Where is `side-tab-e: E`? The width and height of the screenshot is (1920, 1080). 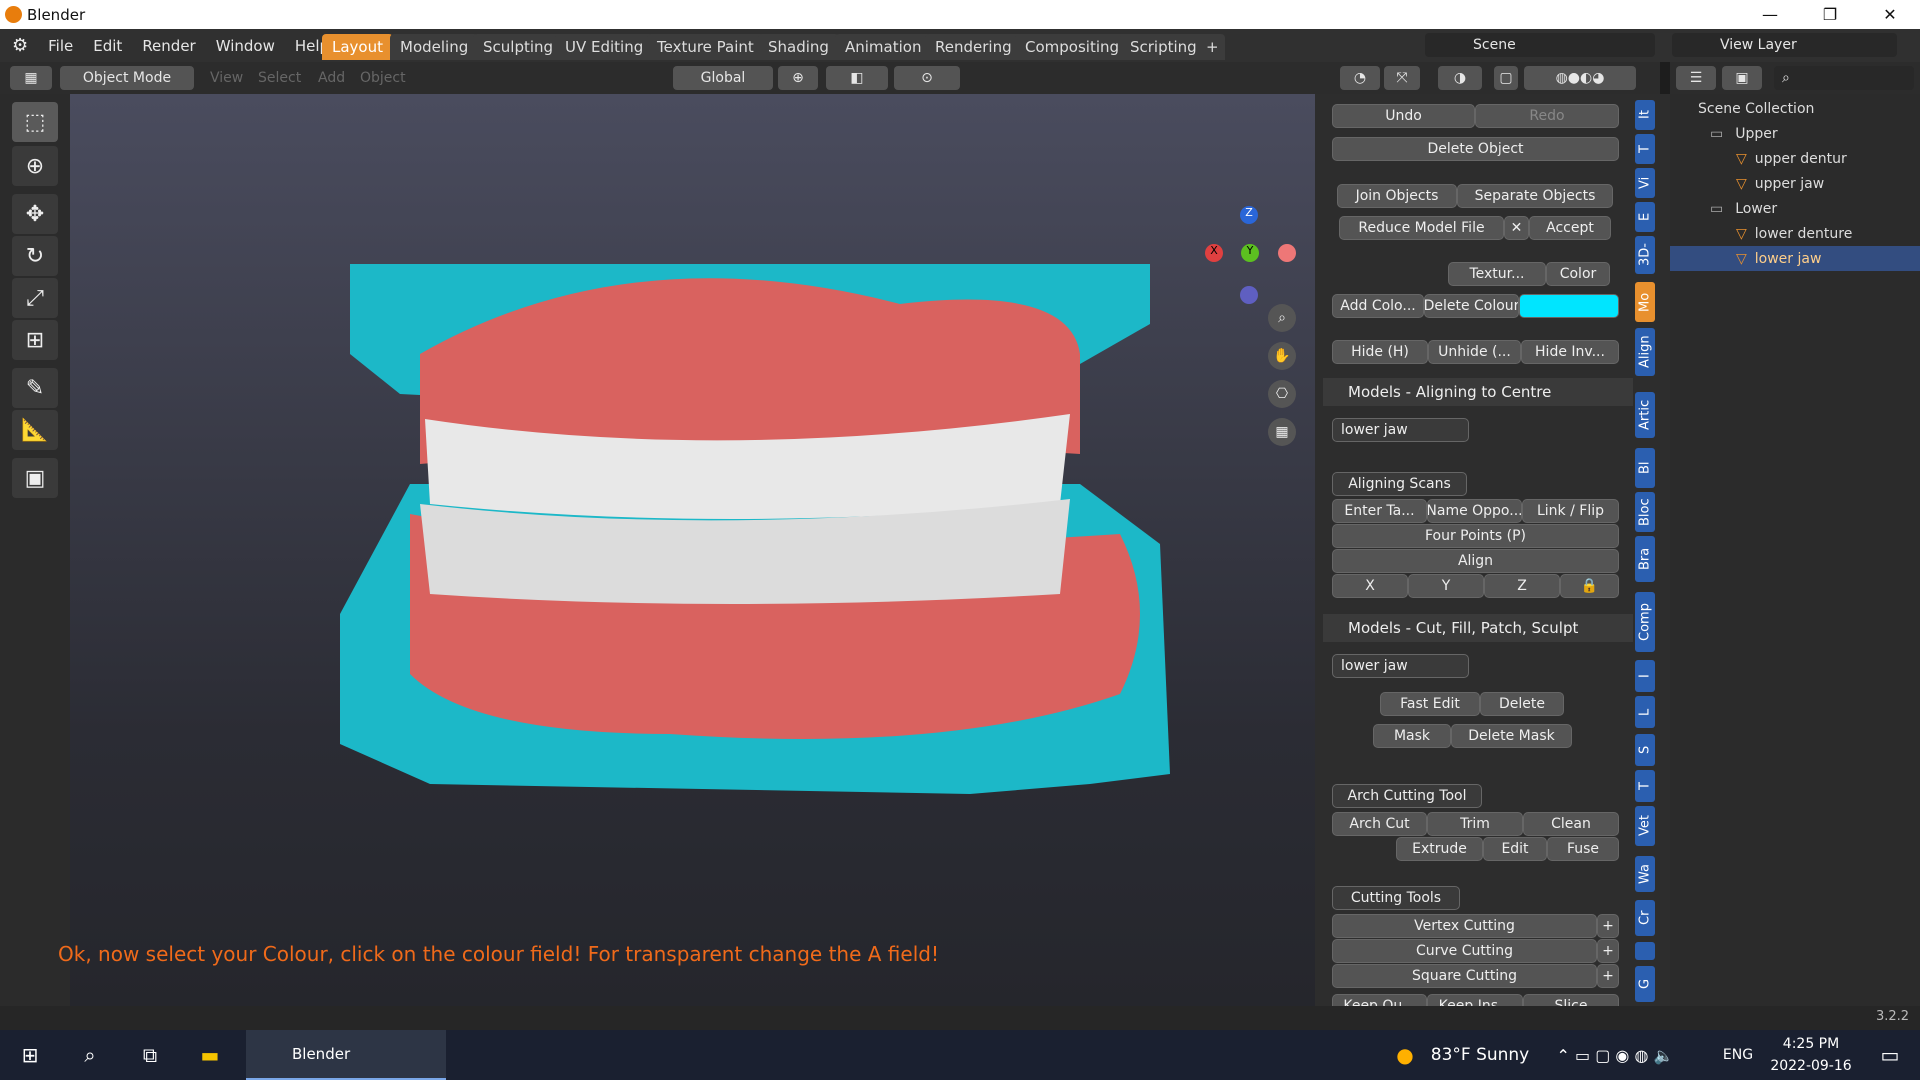 side-tab-e: E is located at coordinates (1645, 217).